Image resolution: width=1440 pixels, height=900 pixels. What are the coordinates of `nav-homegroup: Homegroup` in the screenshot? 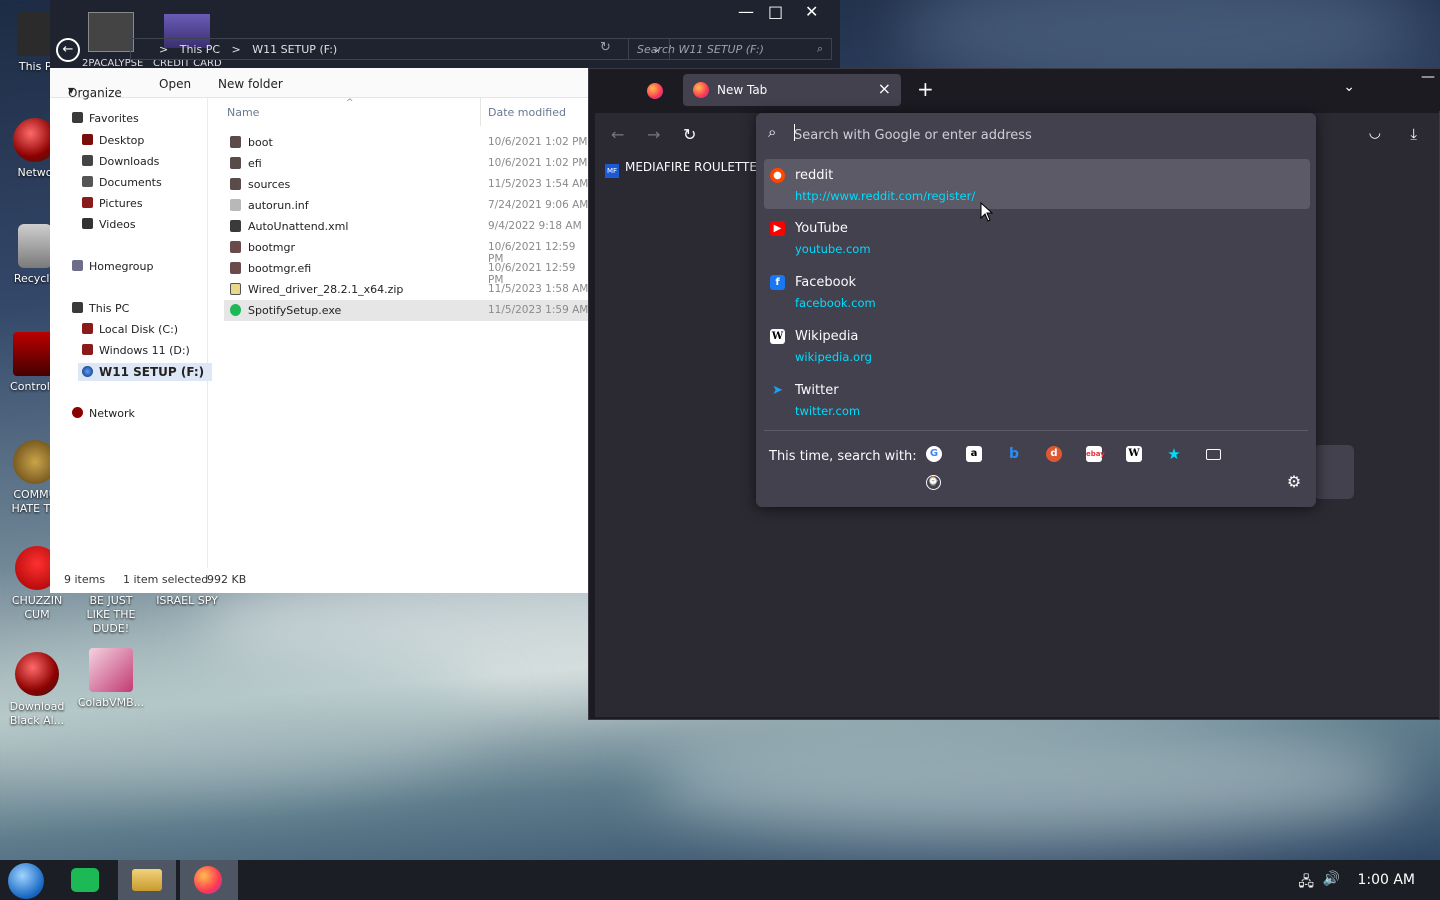 It's located at (112, 266).